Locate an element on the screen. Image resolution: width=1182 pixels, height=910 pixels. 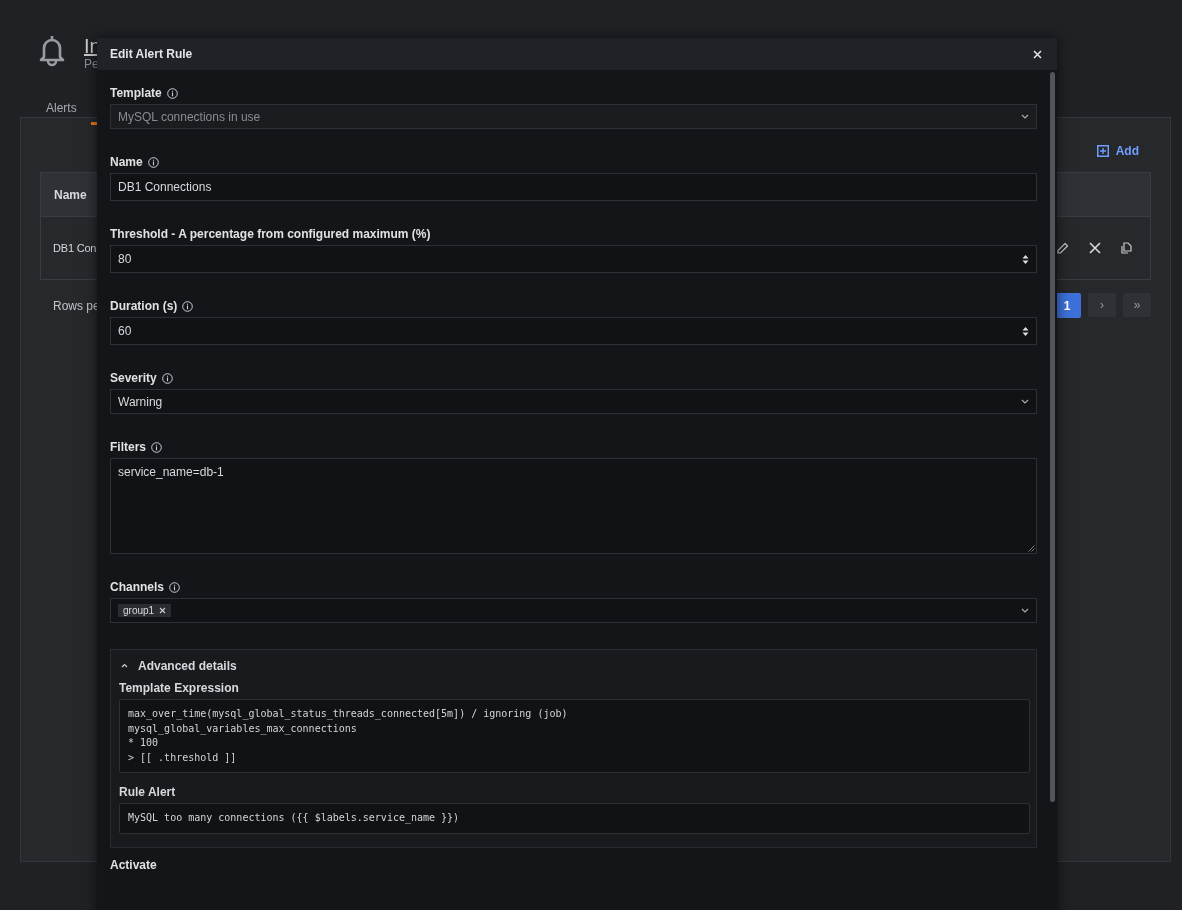
template-expression-label: Template Expression is located at coordinates (179, 688).